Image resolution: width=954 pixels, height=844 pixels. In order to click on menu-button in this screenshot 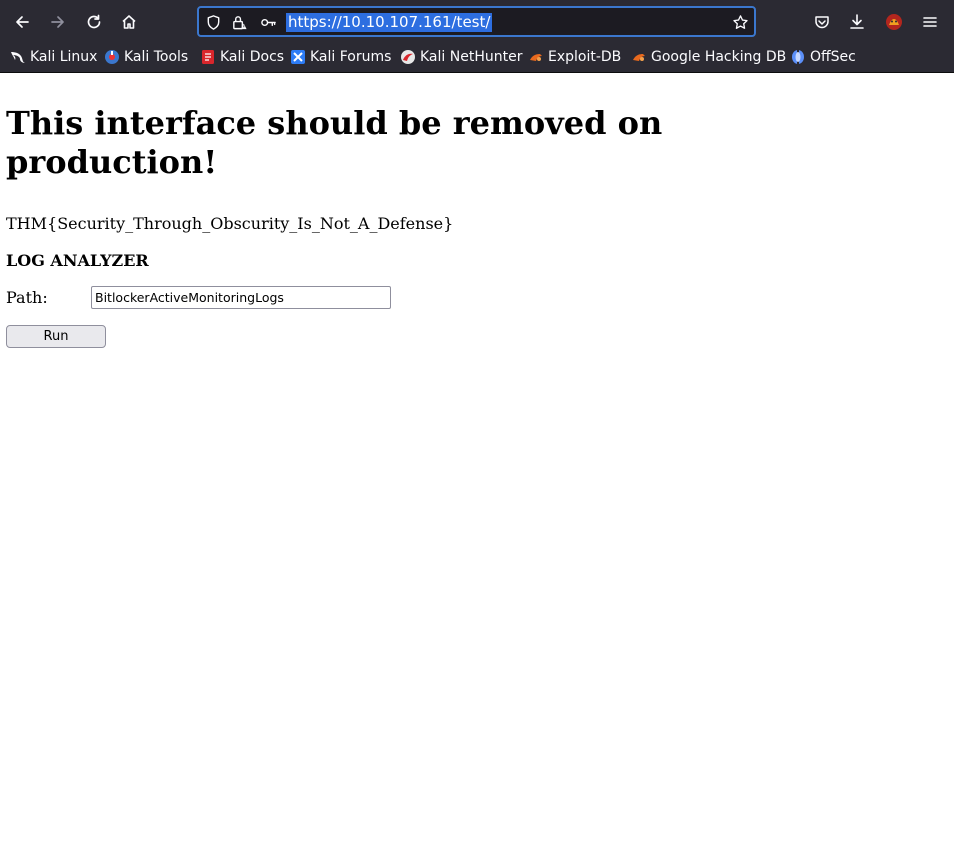, I will do `click(930, 22)`.